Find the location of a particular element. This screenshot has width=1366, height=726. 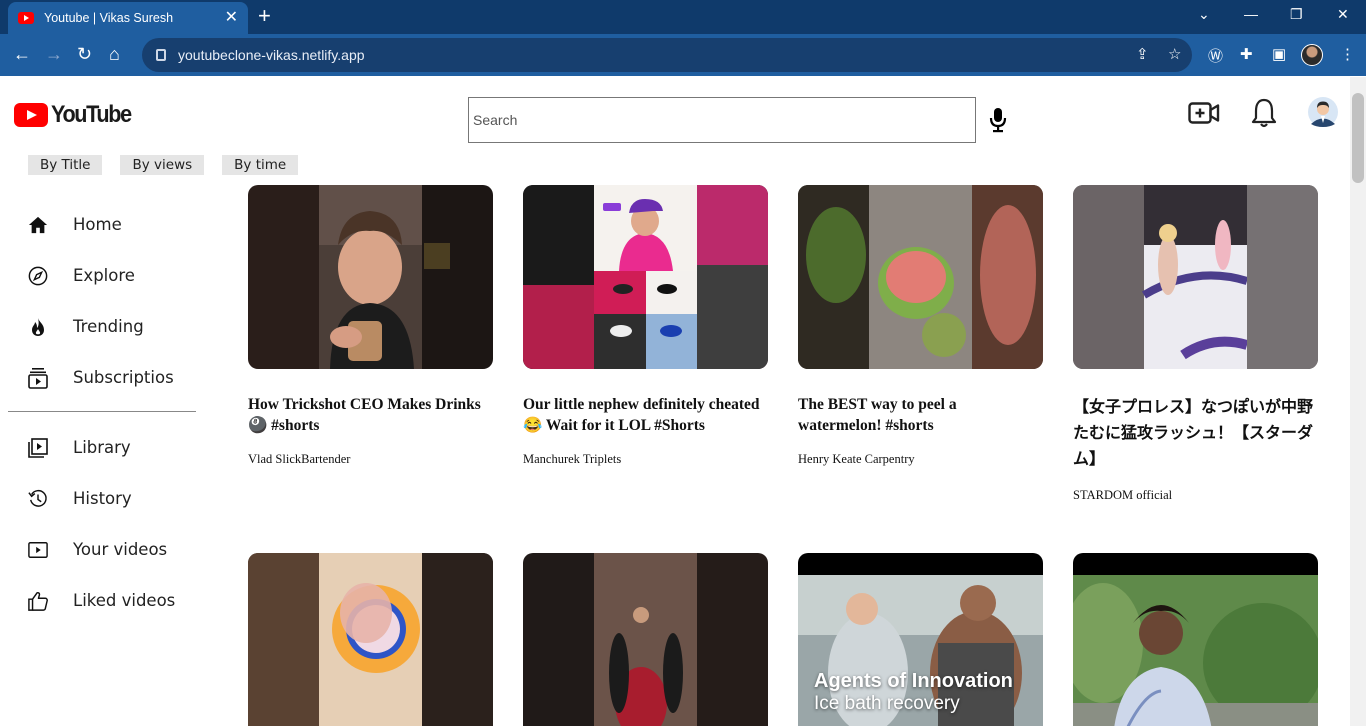

video-card: Agents of Innovation Ice bath recovery is located at coordinates (920, 639).